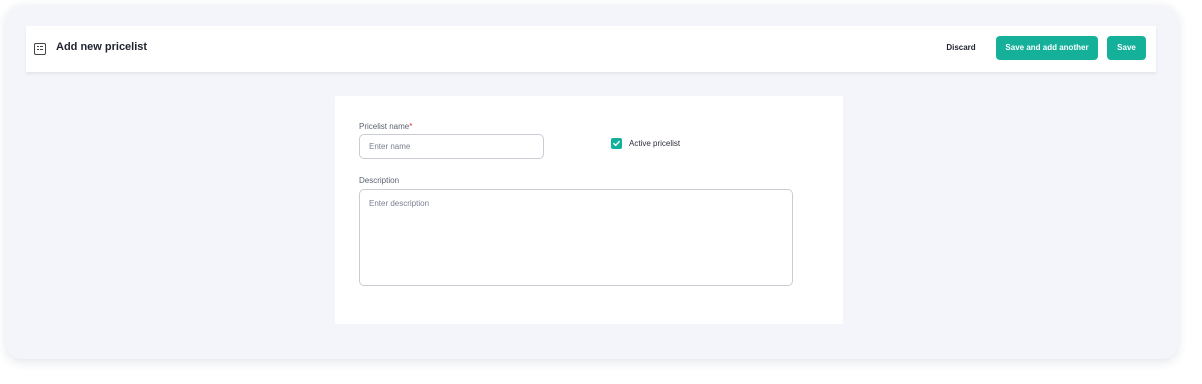 The image size is (1202, 384). Describe the element at coordinates (102, 47) in the screenshot. I see `page-title: Add new pricelist` at that location.